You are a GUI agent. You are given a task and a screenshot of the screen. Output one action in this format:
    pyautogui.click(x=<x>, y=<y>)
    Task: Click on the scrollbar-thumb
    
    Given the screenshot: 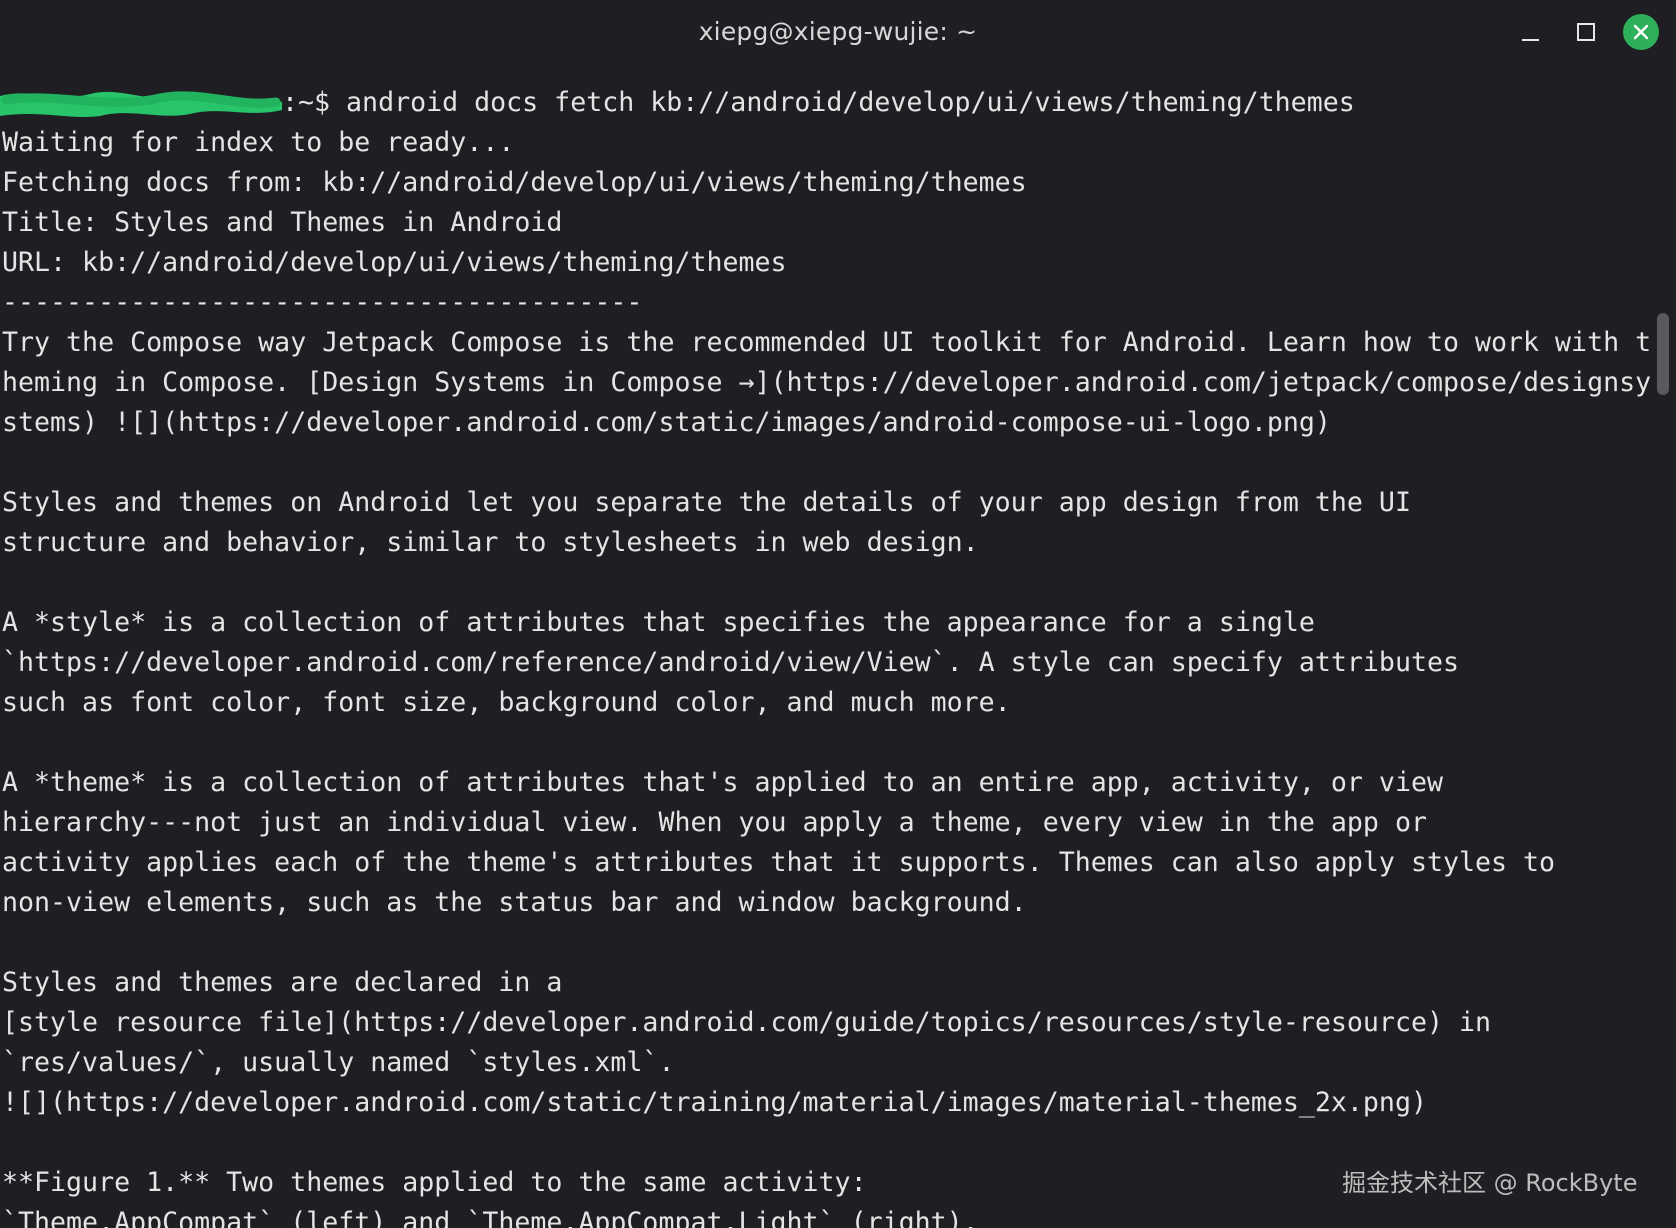 What is the action you would take?
    pyautogui.click(x=1663, y=354)
    